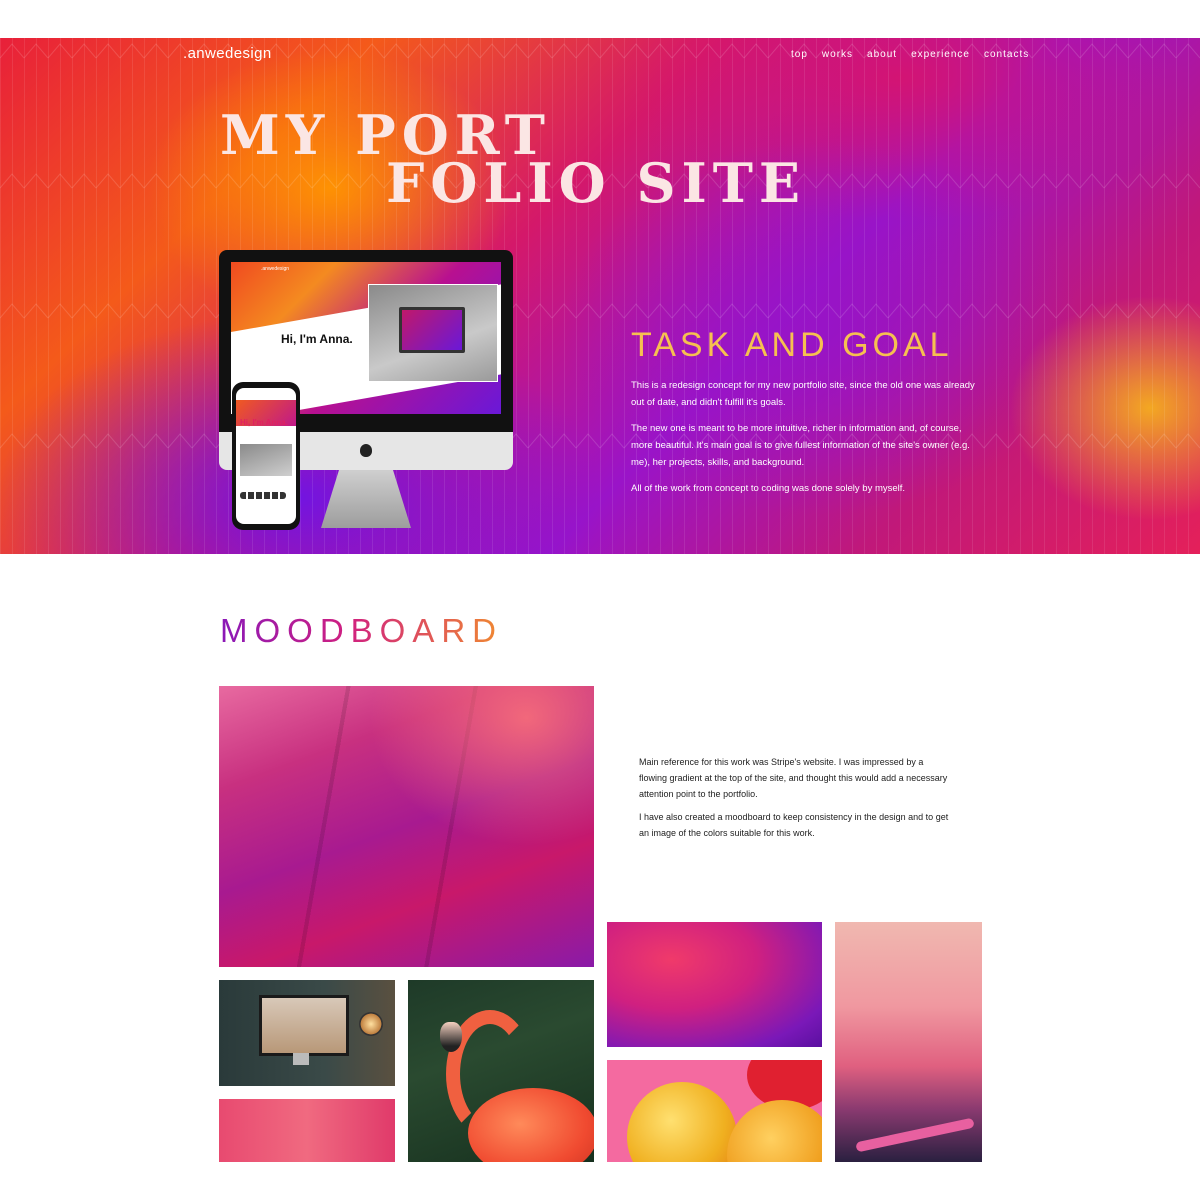 Image resolution: width=1200 pixels, height=1200 pixels. I want to click on desk-imac-screen, so click(304, 1025).